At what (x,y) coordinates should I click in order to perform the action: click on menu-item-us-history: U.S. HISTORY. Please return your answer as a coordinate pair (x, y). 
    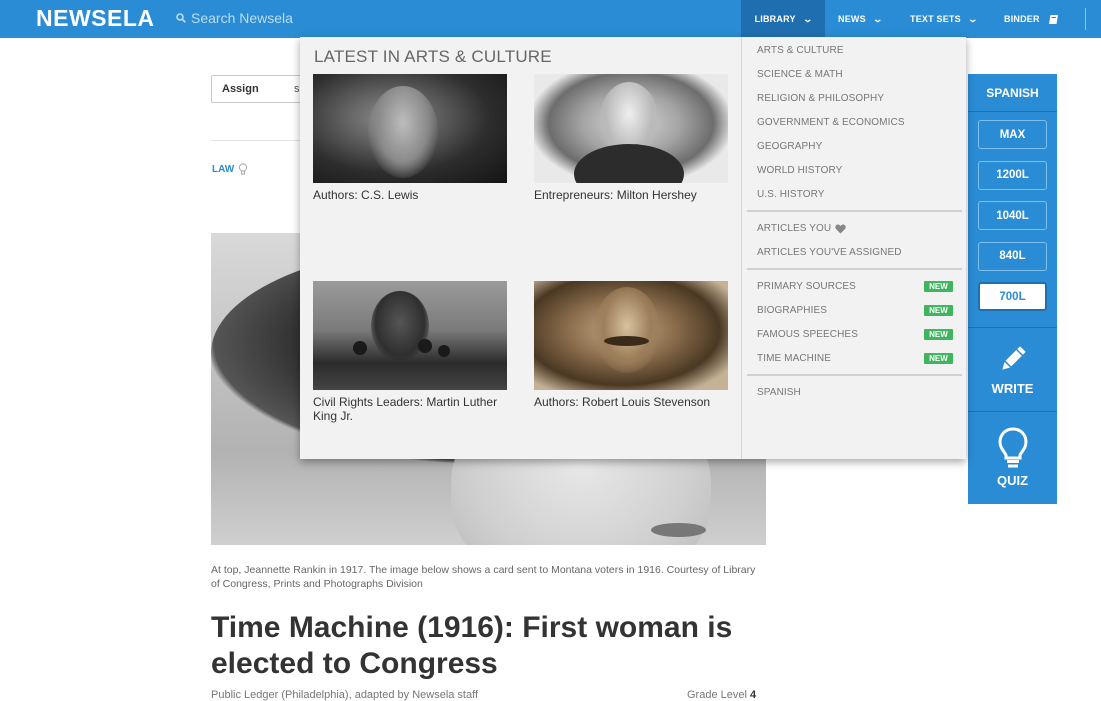
    Looking at the image, I should click on (791, 194).